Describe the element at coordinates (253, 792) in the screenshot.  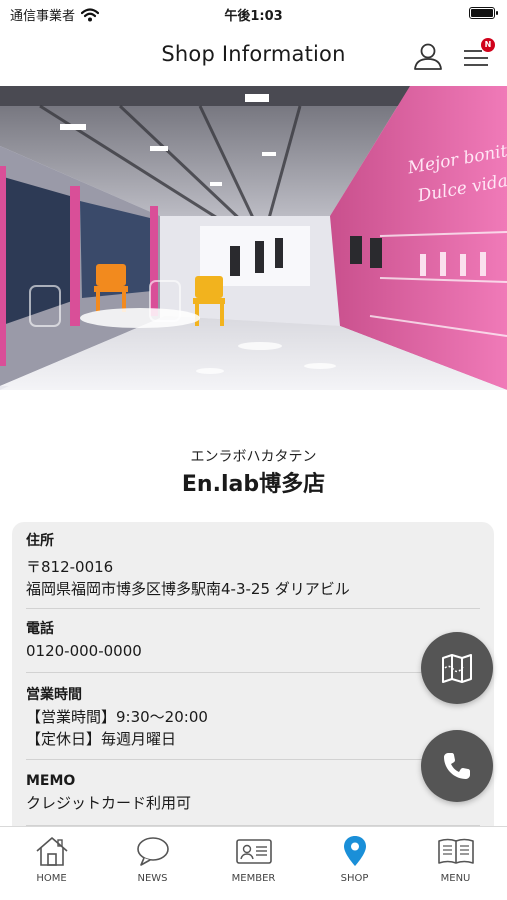
I see `memo-section: MEMO クレジットカード利用可` at that location.